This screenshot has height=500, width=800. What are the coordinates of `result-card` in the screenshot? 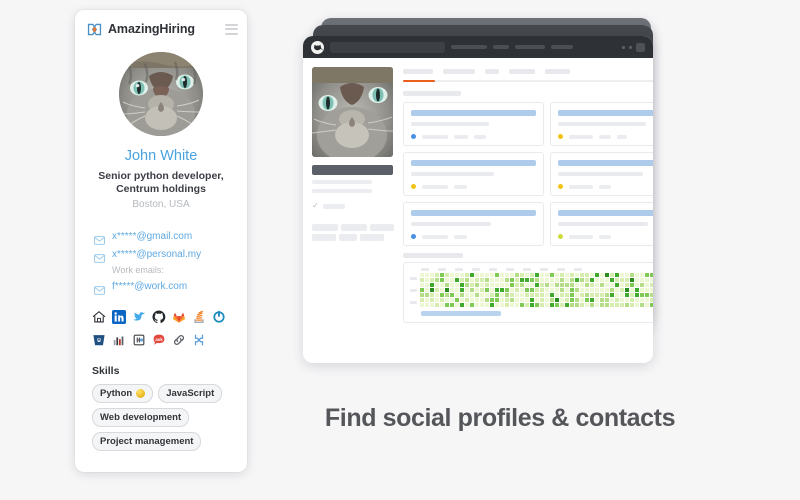 It's located at (601, 224).